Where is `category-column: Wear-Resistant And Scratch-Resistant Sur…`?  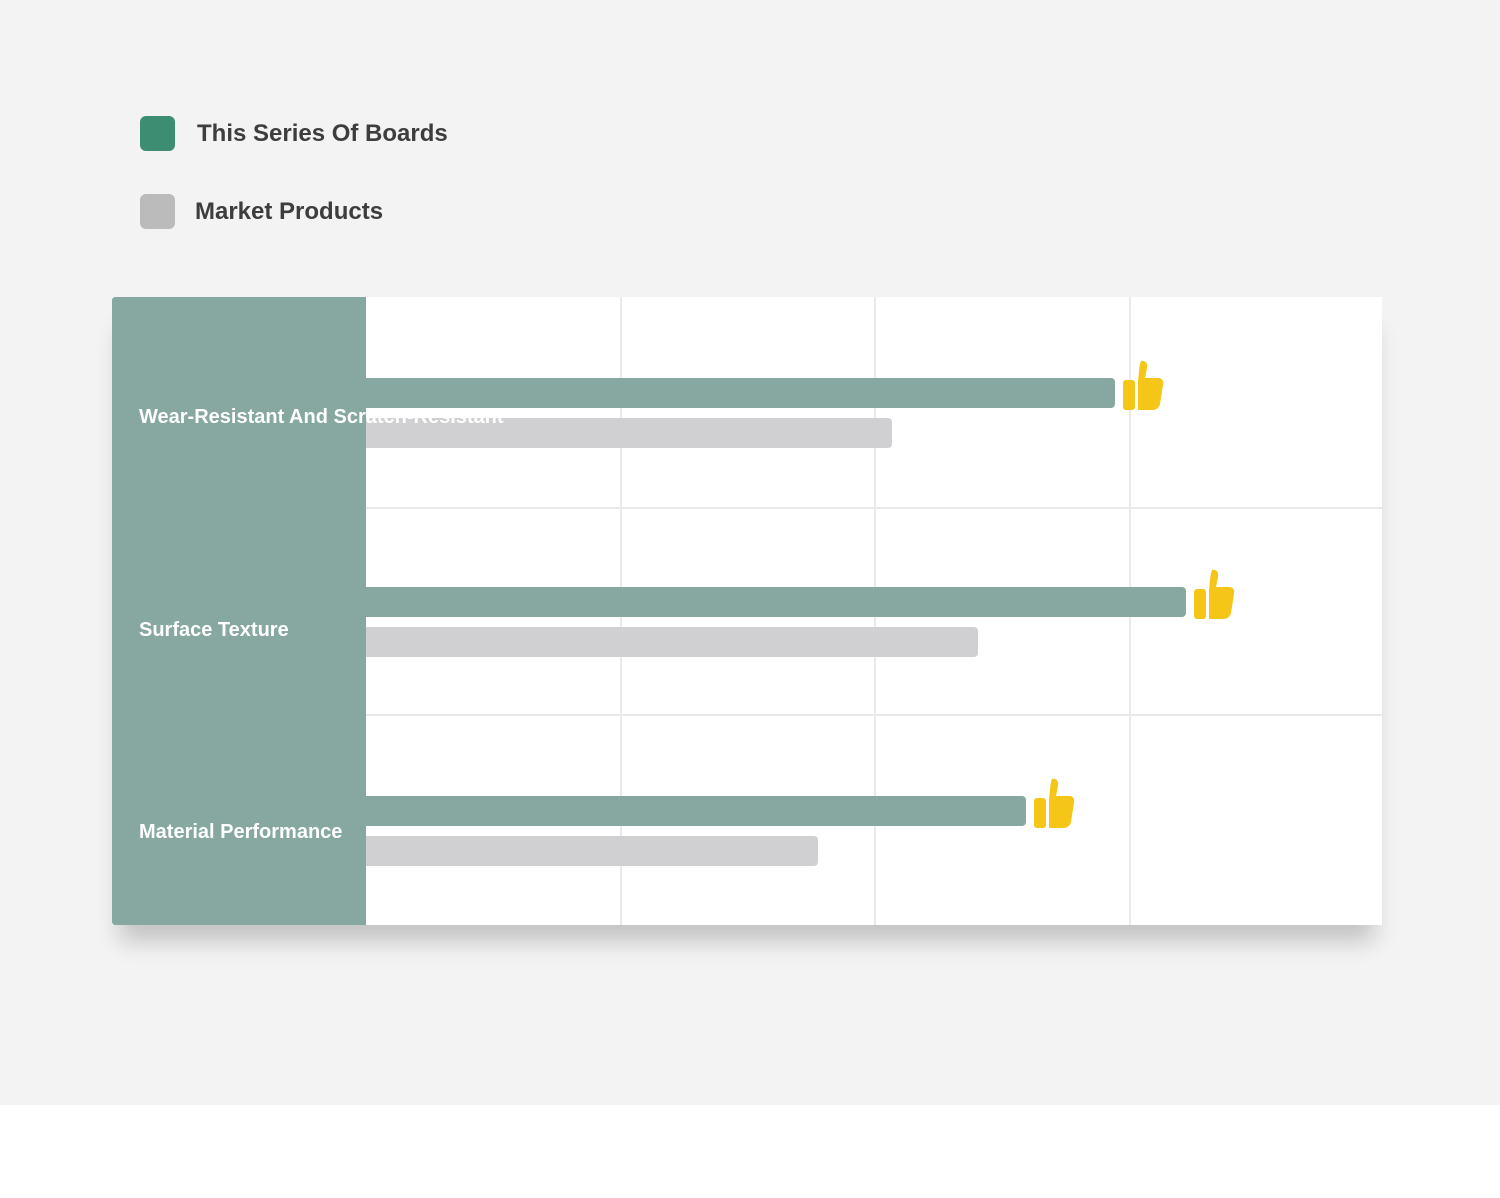
category-column: Wear-Resistant And Scratch-Resistant Sur… is located at coordinates (308, 611).